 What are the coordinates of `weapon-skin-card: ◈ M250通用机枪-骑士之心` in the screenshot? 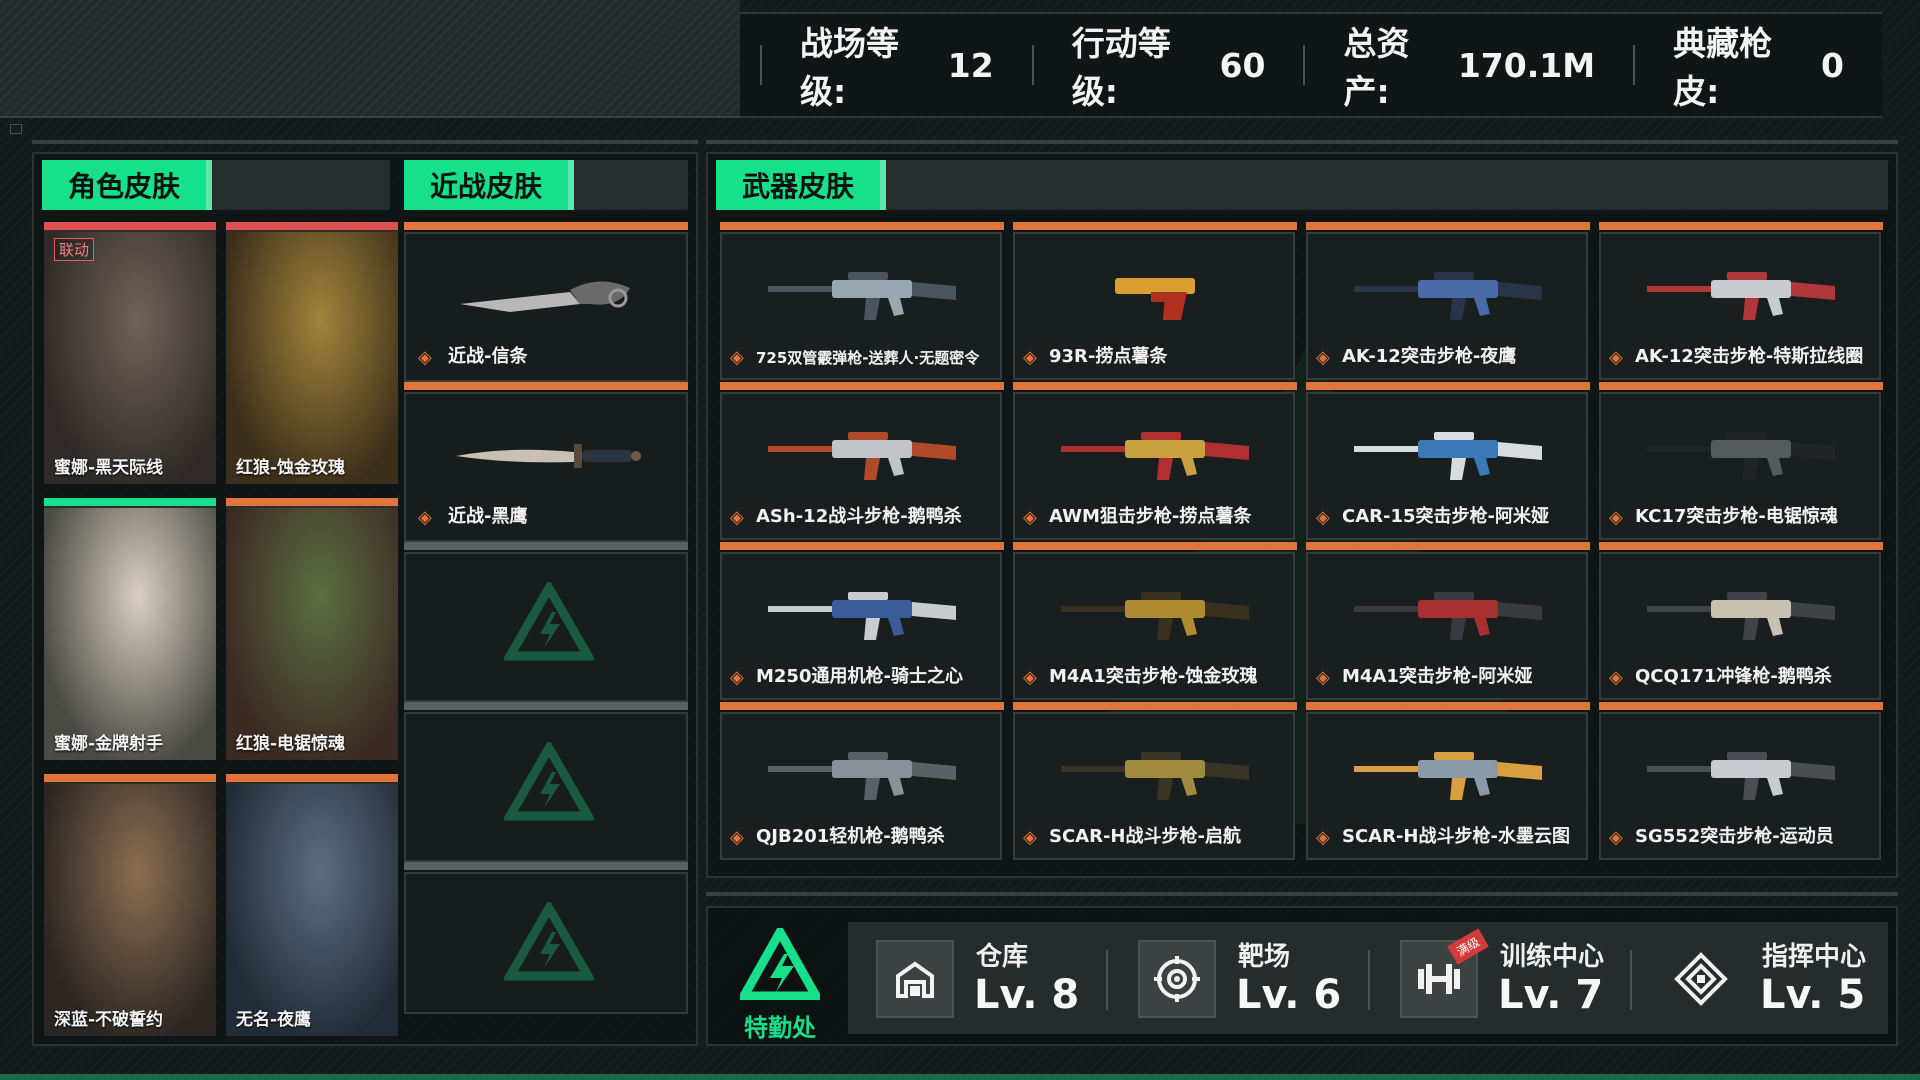 It's located at (862, 621).